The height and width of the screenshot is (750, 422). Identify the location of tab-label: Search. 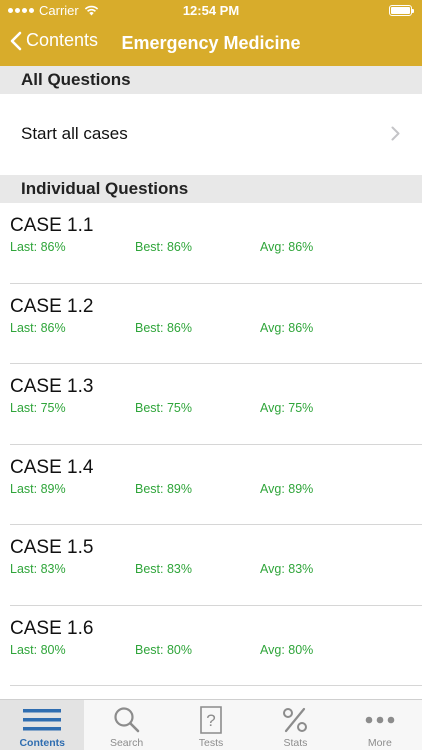
(126, 743).